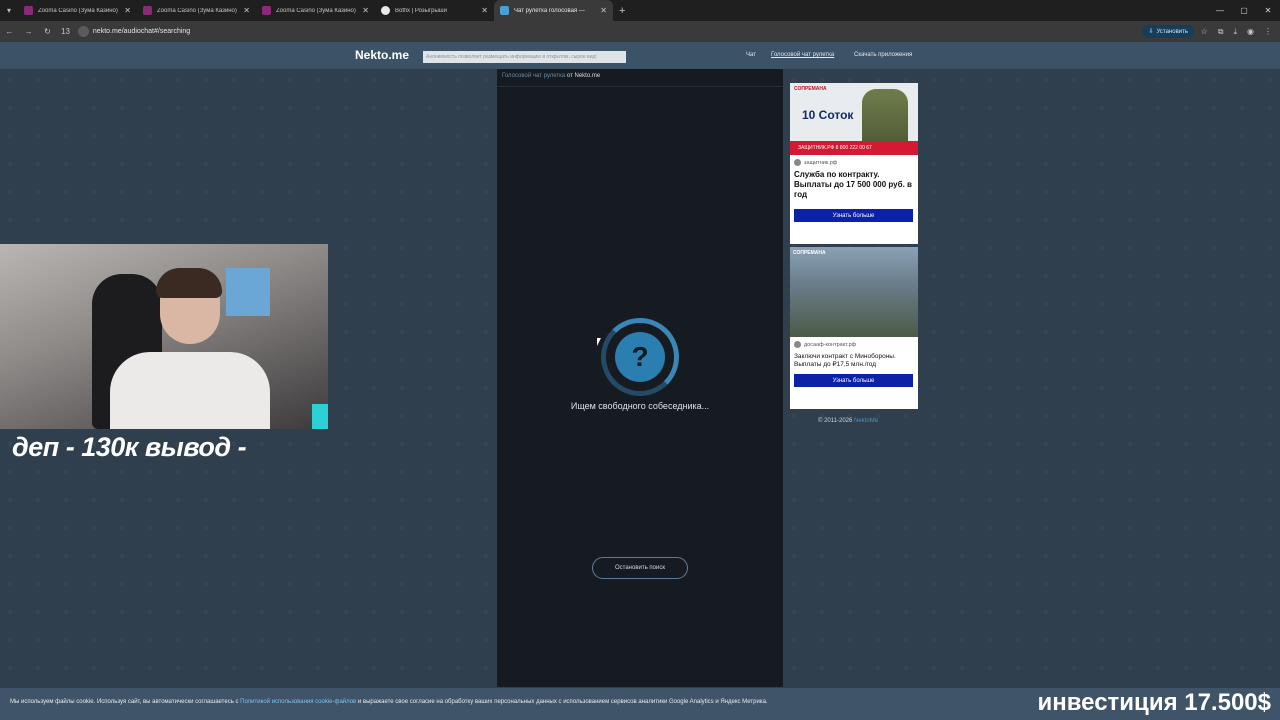 Image resolution: width=1280 pixels, height=720 pixels. I want to click on install-label: Установить, so click(1172, 31).